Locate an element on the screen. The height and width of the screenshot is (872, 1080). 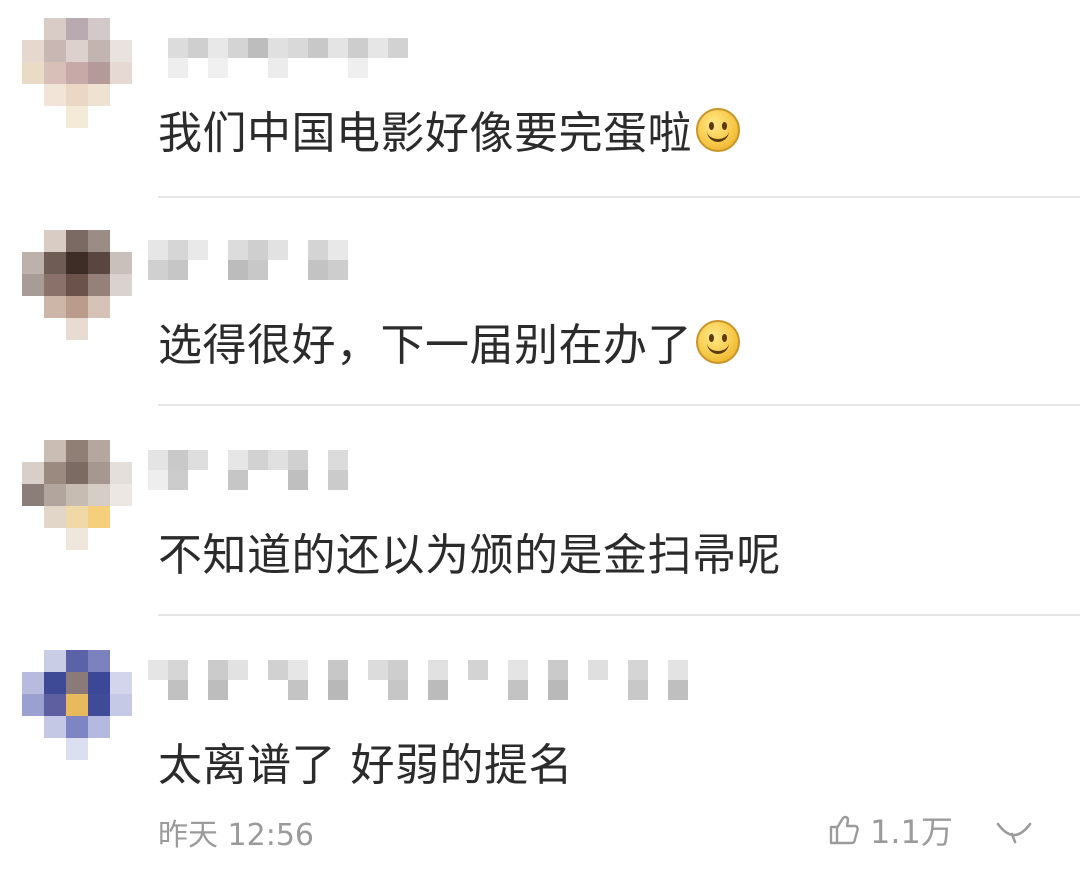
comment-text: 不知道的还以为颁的是金扫帚呢 is located at coordinates (469, 555).